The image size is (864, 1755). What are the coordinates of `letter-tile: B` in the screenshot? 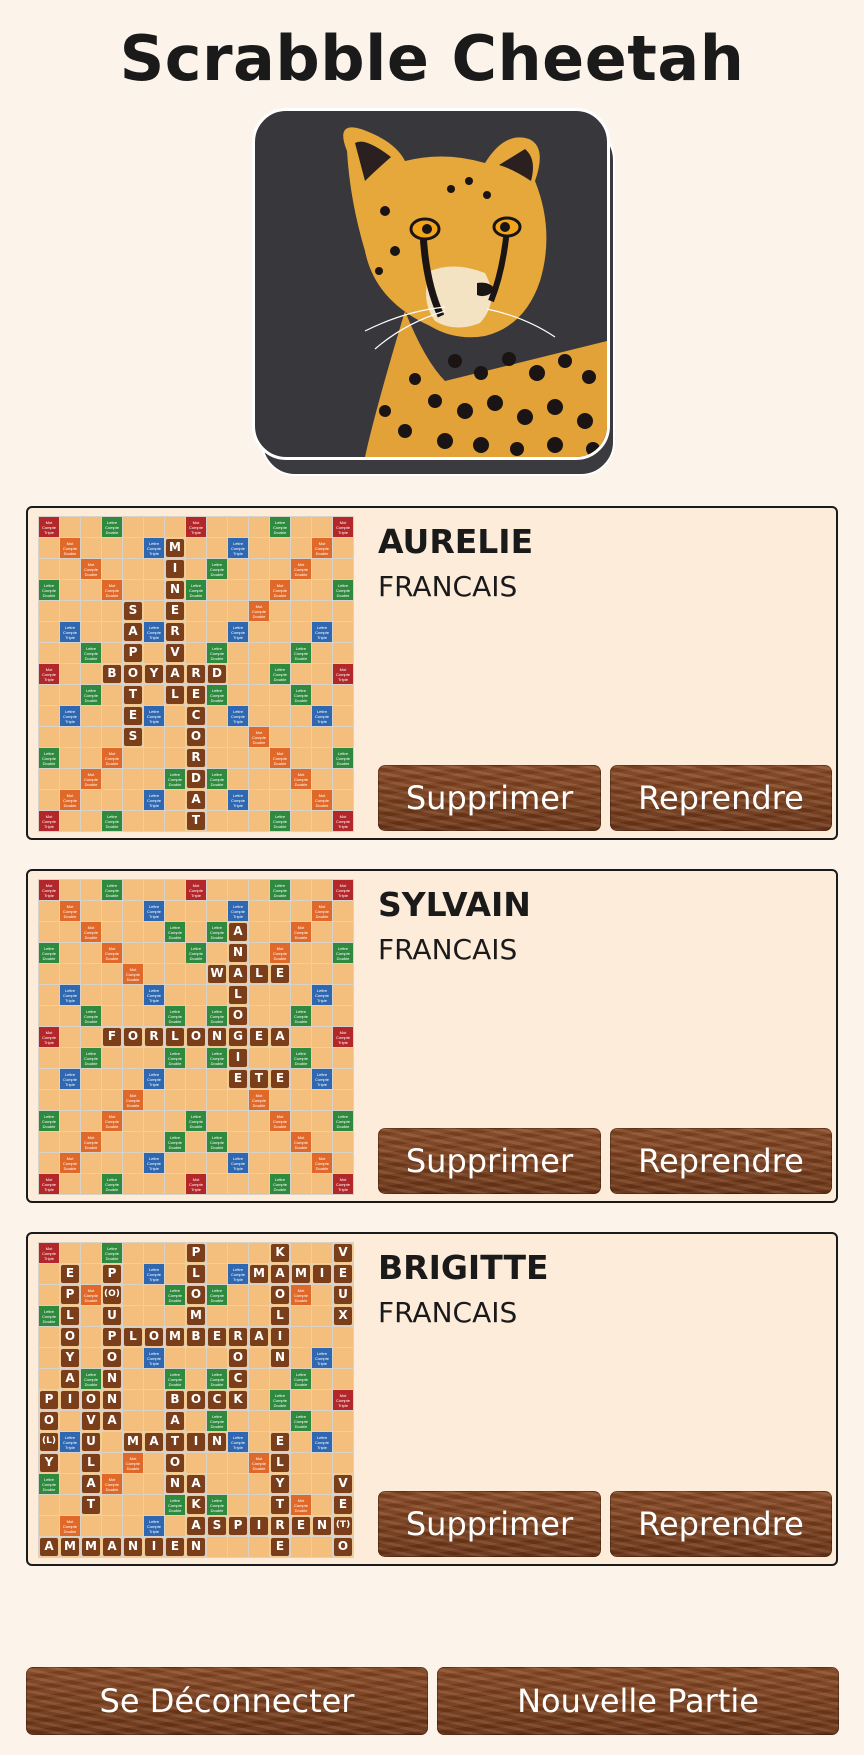 It's located at (112, 674).